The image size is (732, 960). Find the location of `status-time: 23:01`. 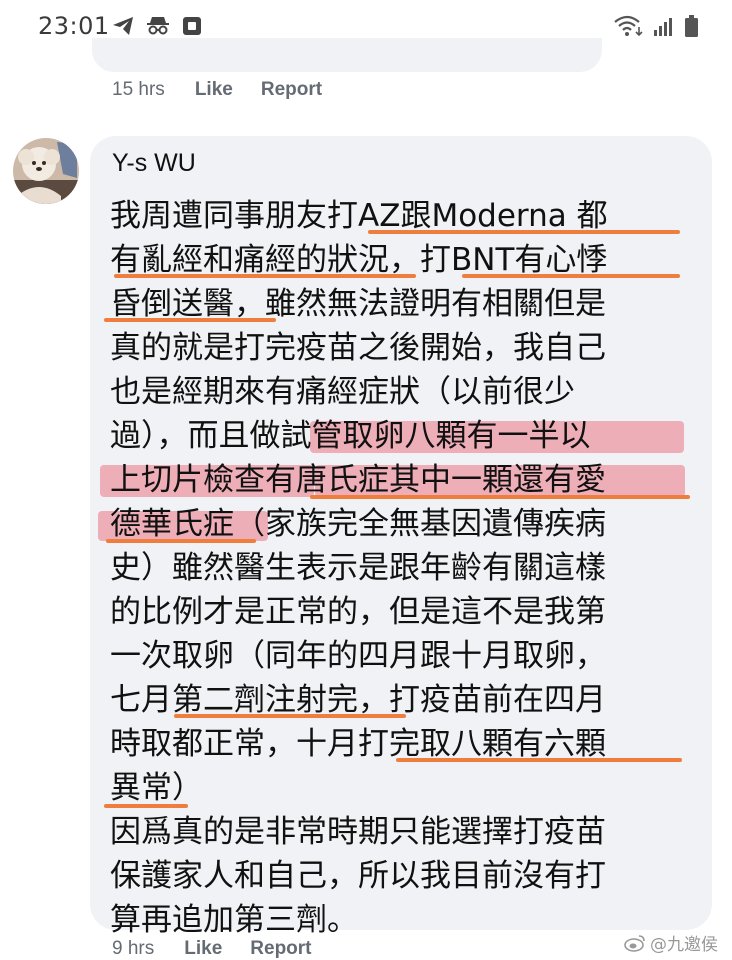

status-time: 23:01 is located at coordinates (74, 26).